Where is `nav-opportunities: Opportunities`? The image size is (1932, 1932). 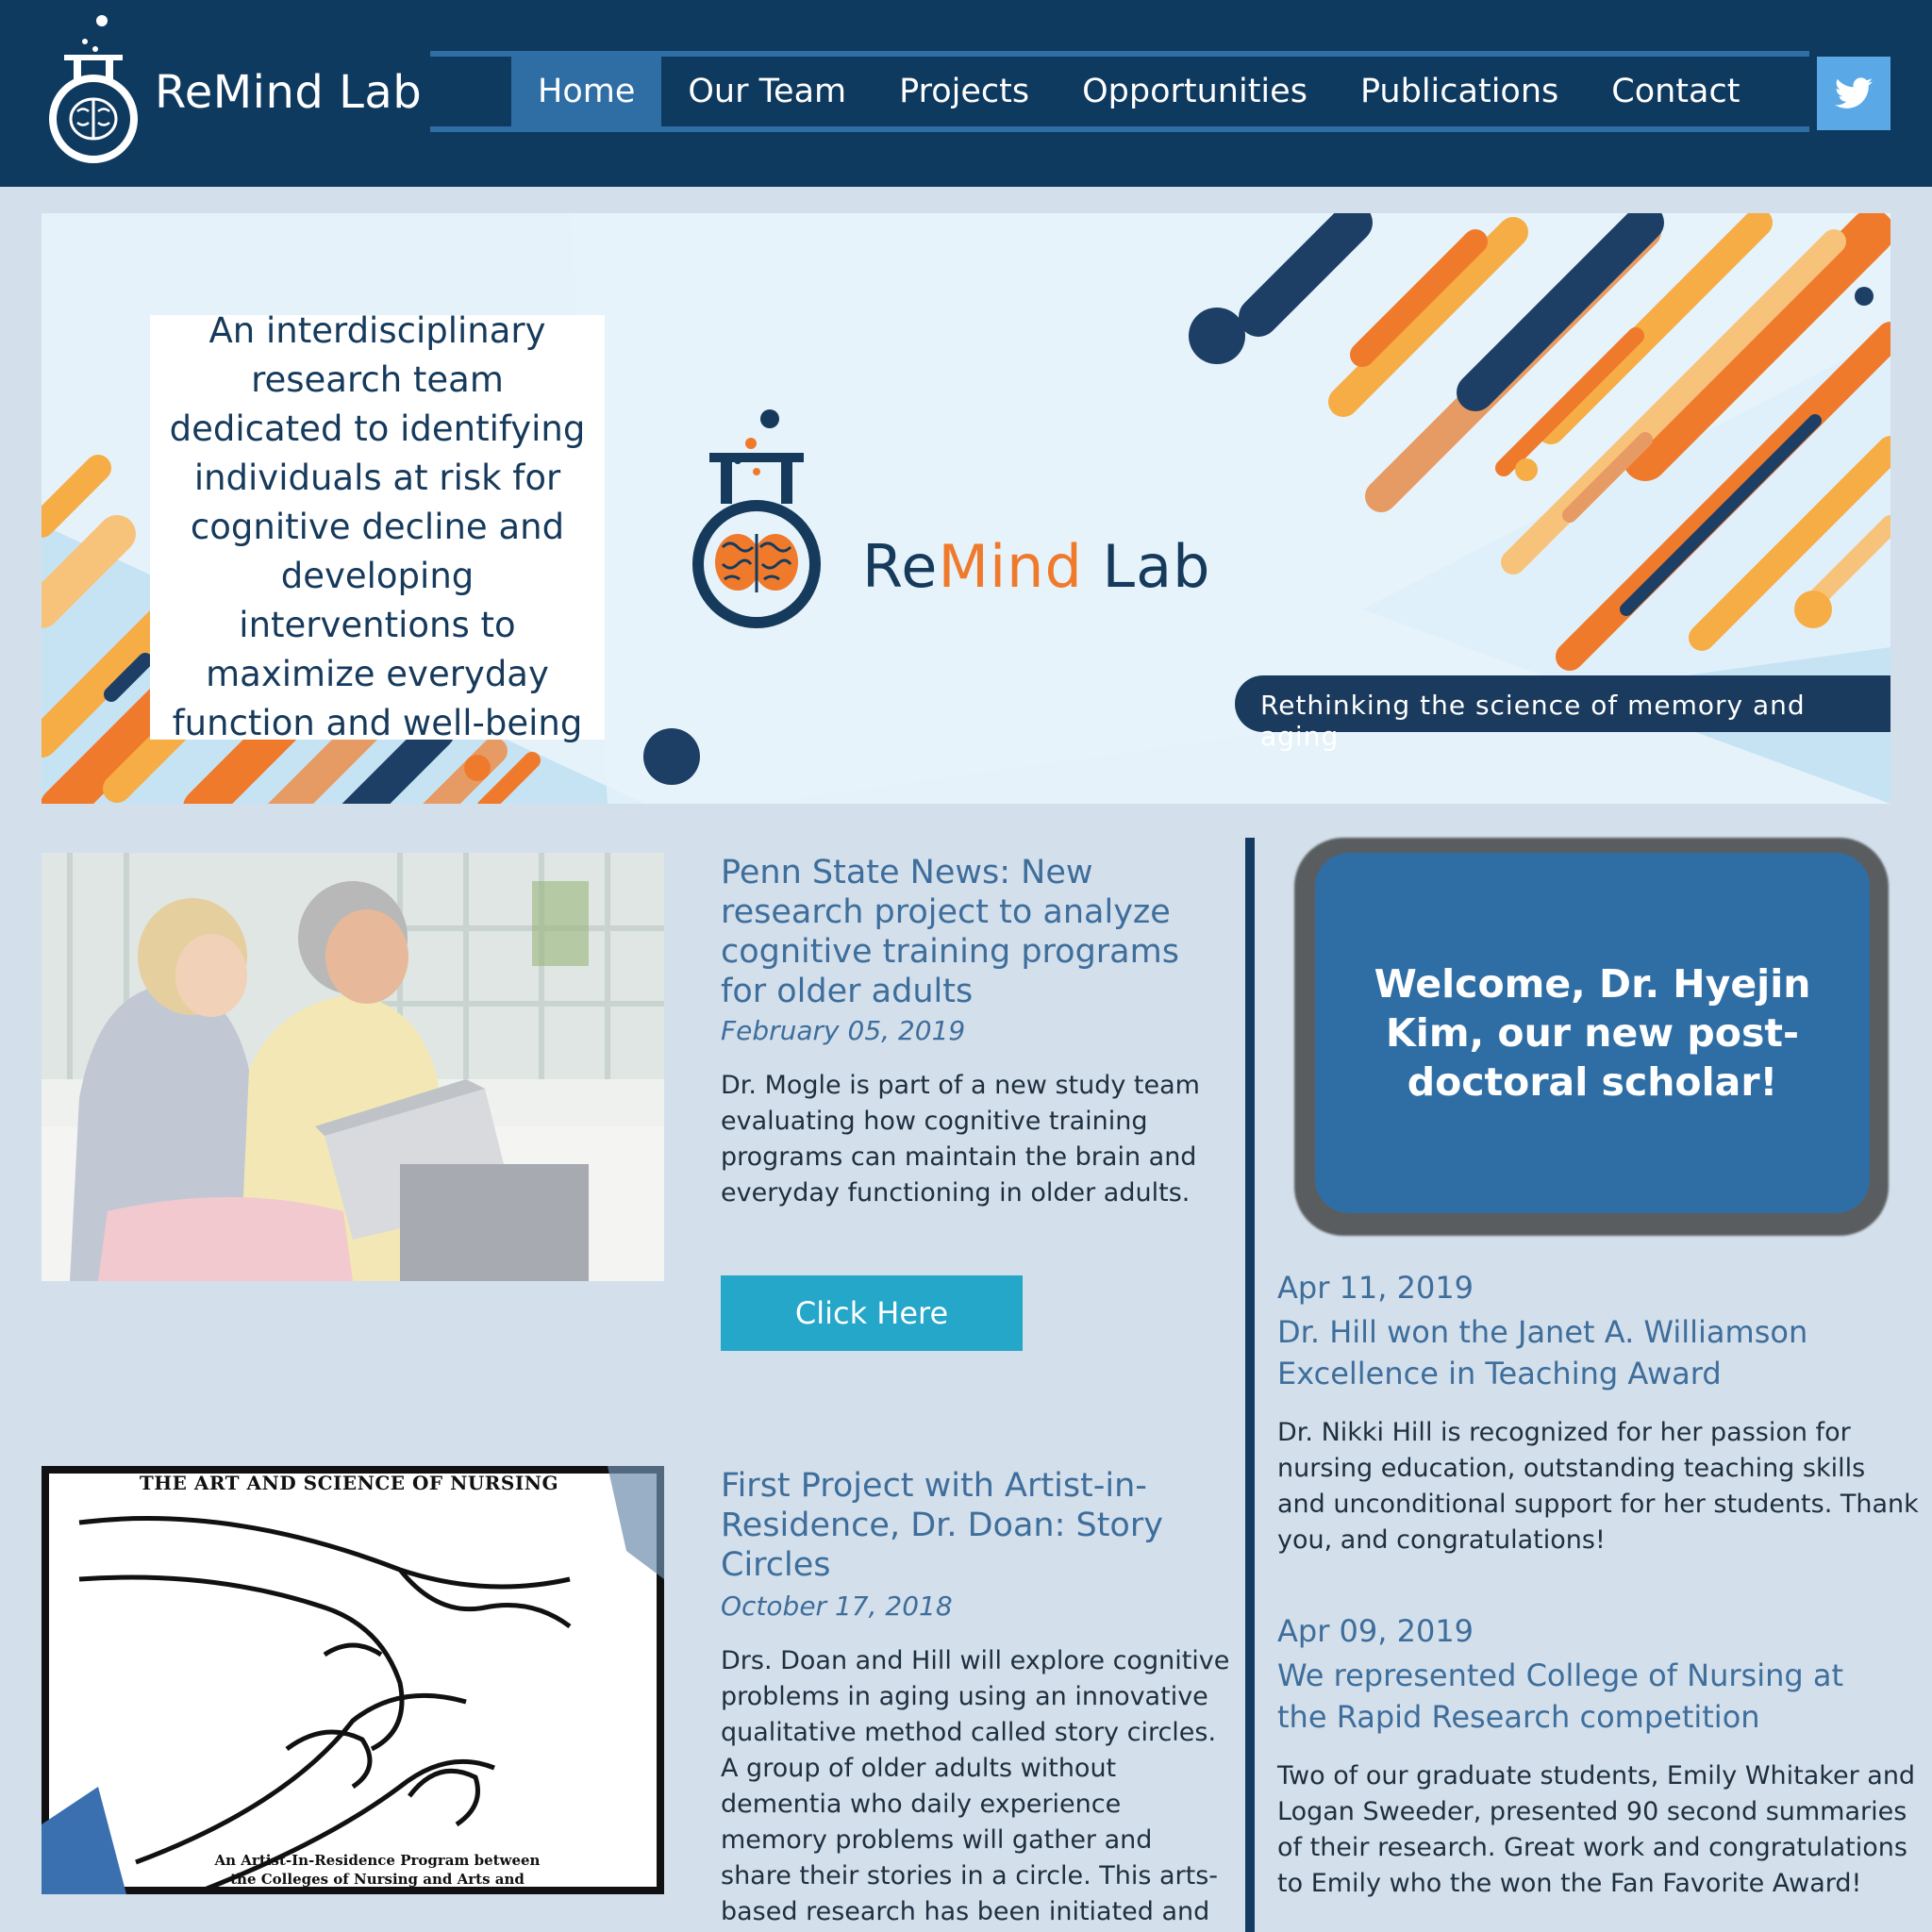
nav-opportunities: Opportunities is located at coordinates (1195, 92).